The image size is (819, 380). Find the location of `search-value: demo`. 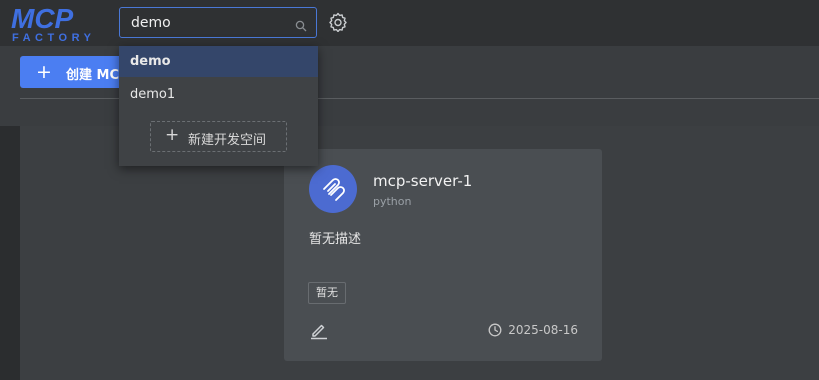

search-value: demo is located at coordinates (151, 23).